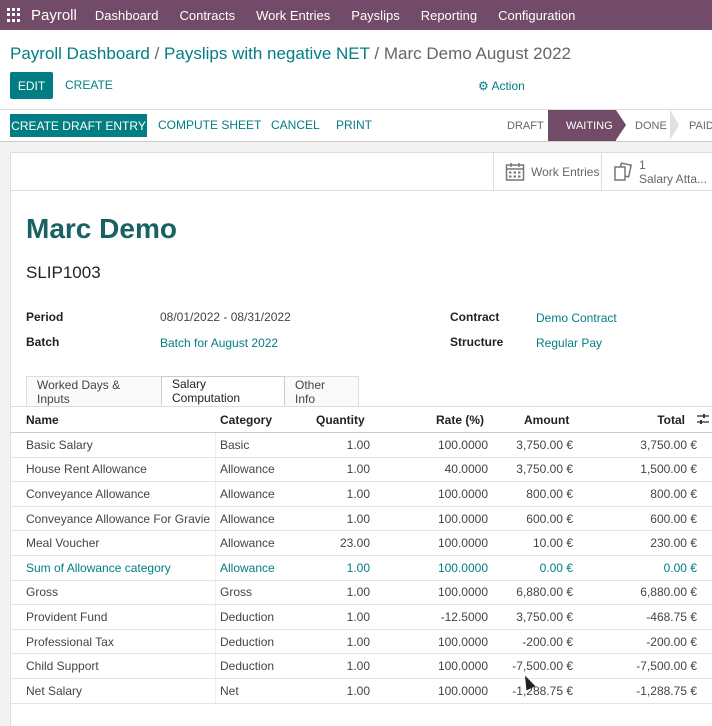  Describe the element at coordinates (477, 53) in the screenshot. I see `breadcrumb-current: Marc Demo August 2022` at that location.